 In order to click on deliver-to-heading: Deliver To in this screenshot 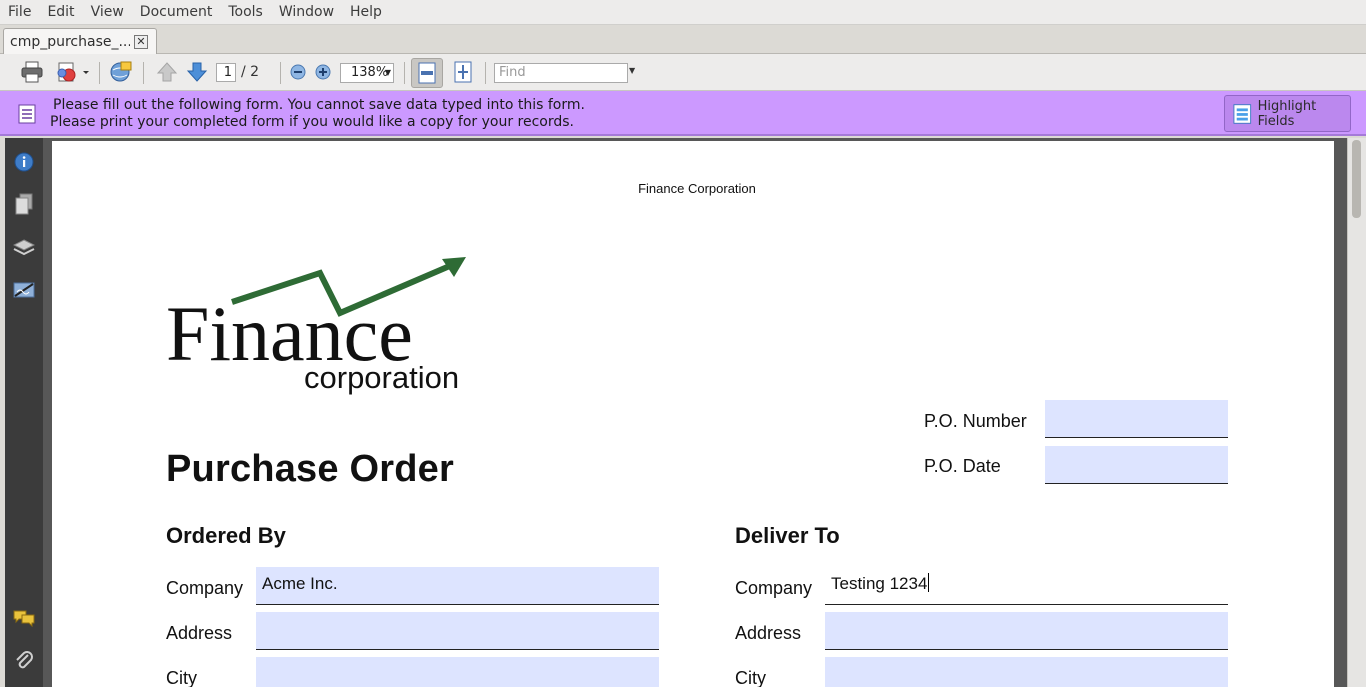, I will do `click(787, 535)`.